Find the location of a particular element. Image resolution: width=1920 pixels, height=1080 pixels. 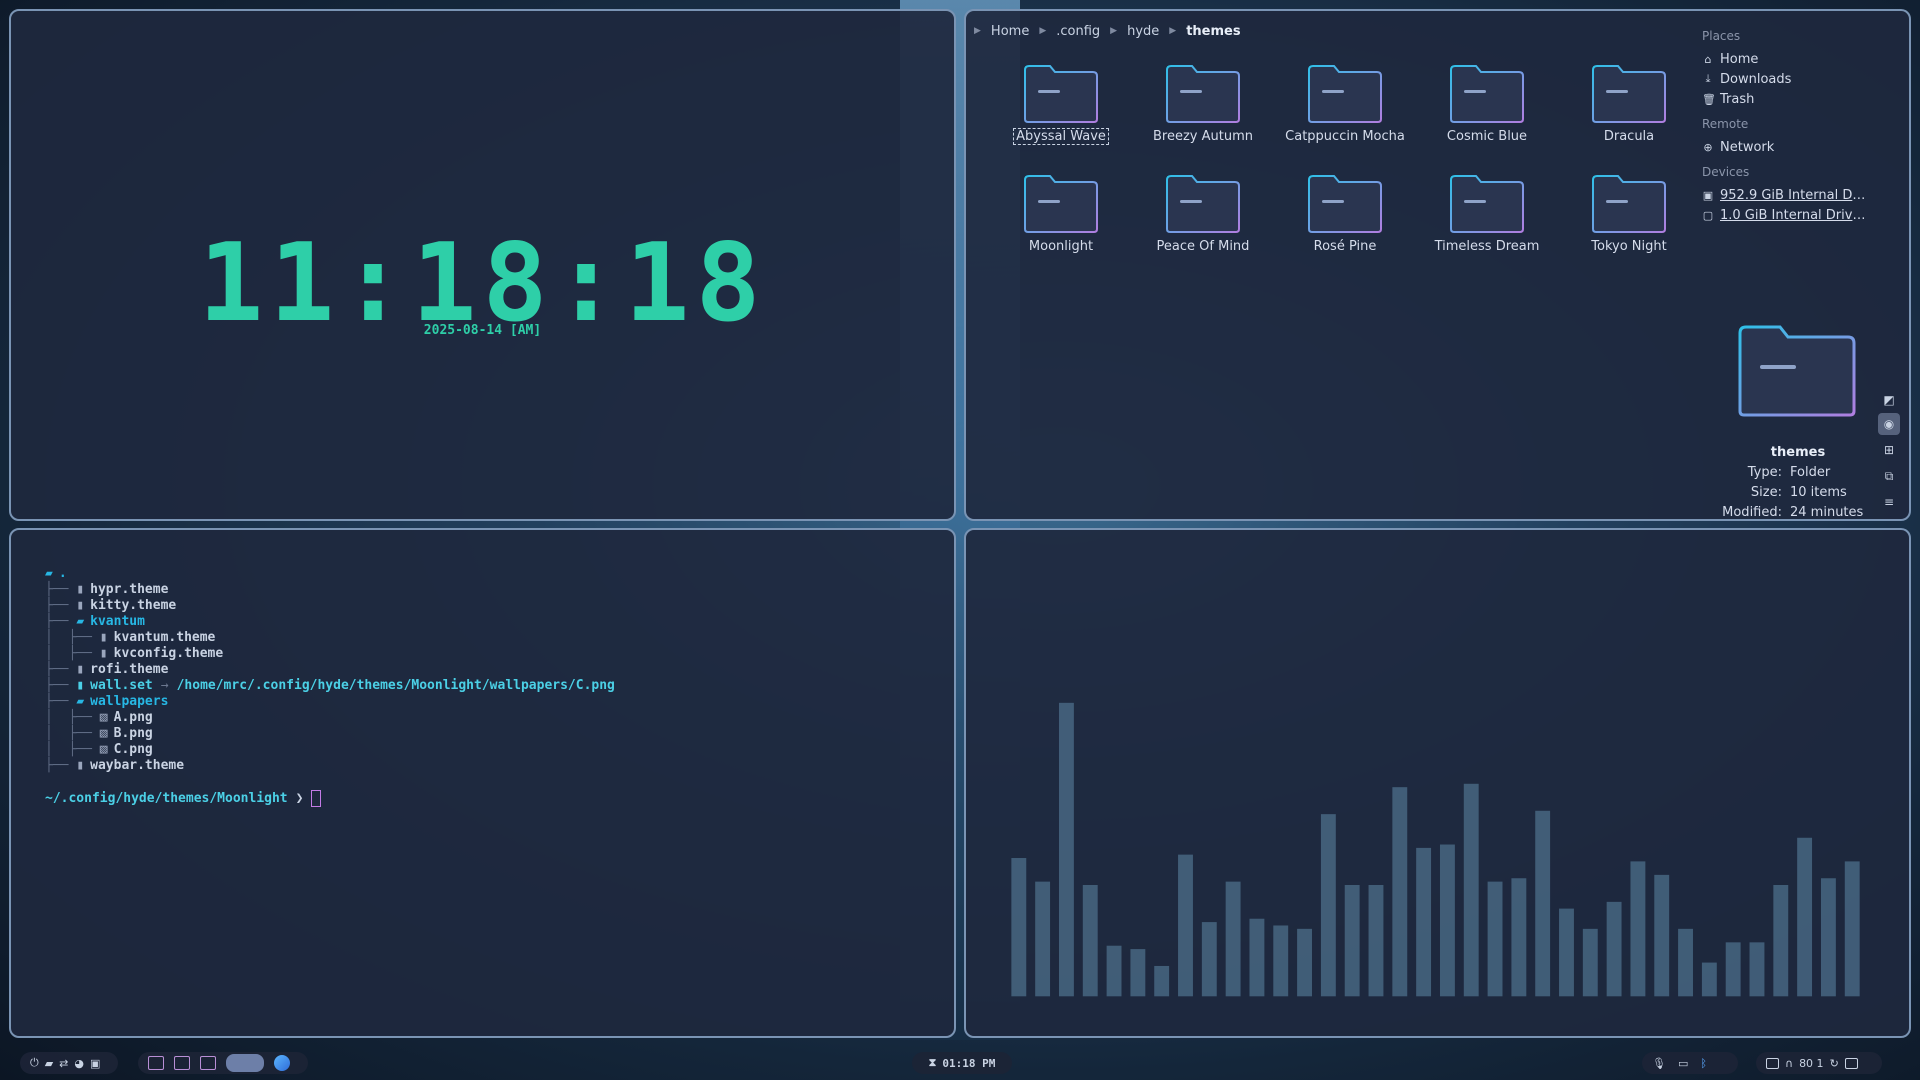

palette-icon: ◕ is located at coordinates (79, 1063).